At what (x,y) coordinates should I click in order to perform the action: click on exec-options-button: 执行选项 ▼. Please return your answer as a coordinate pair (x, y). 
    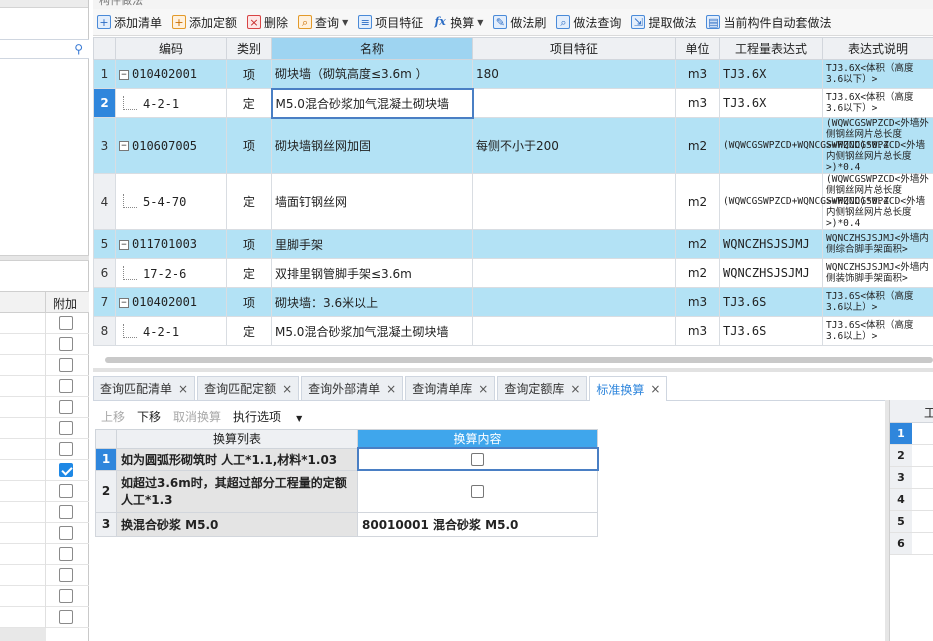
    Looking at the image, I should click on (273, 416).